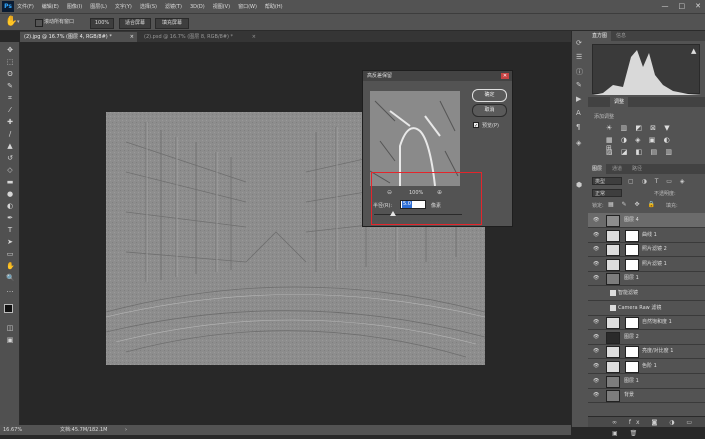  I want to click on brush-tool-icon: /, so click(10, 134).